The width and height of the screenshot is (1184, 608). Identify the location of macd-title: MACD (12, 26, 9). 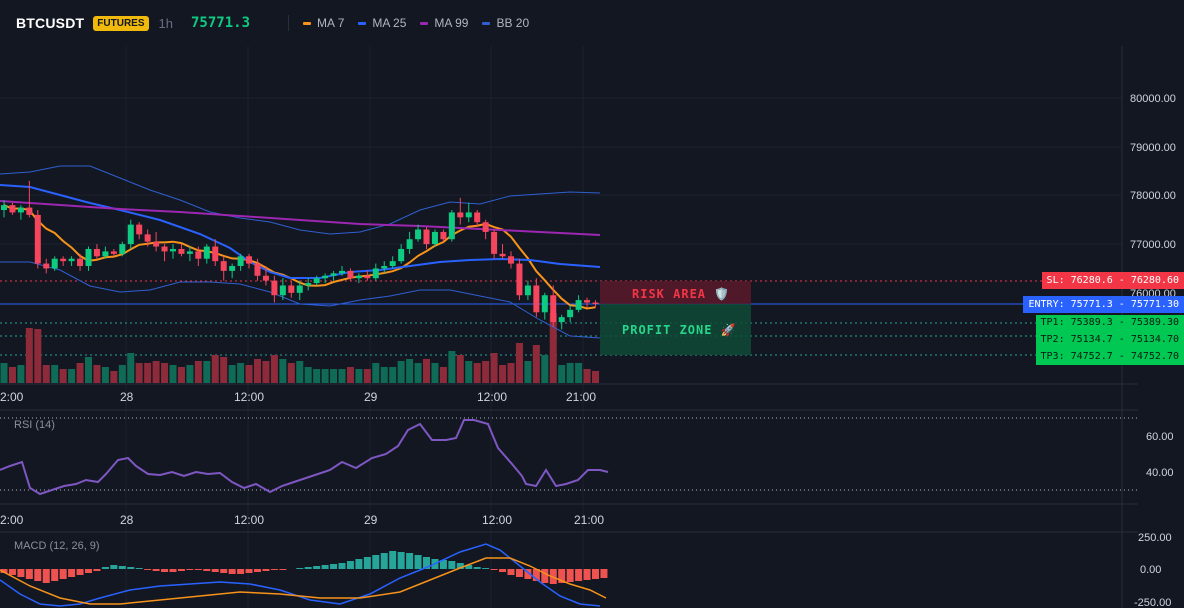
(57, 546).